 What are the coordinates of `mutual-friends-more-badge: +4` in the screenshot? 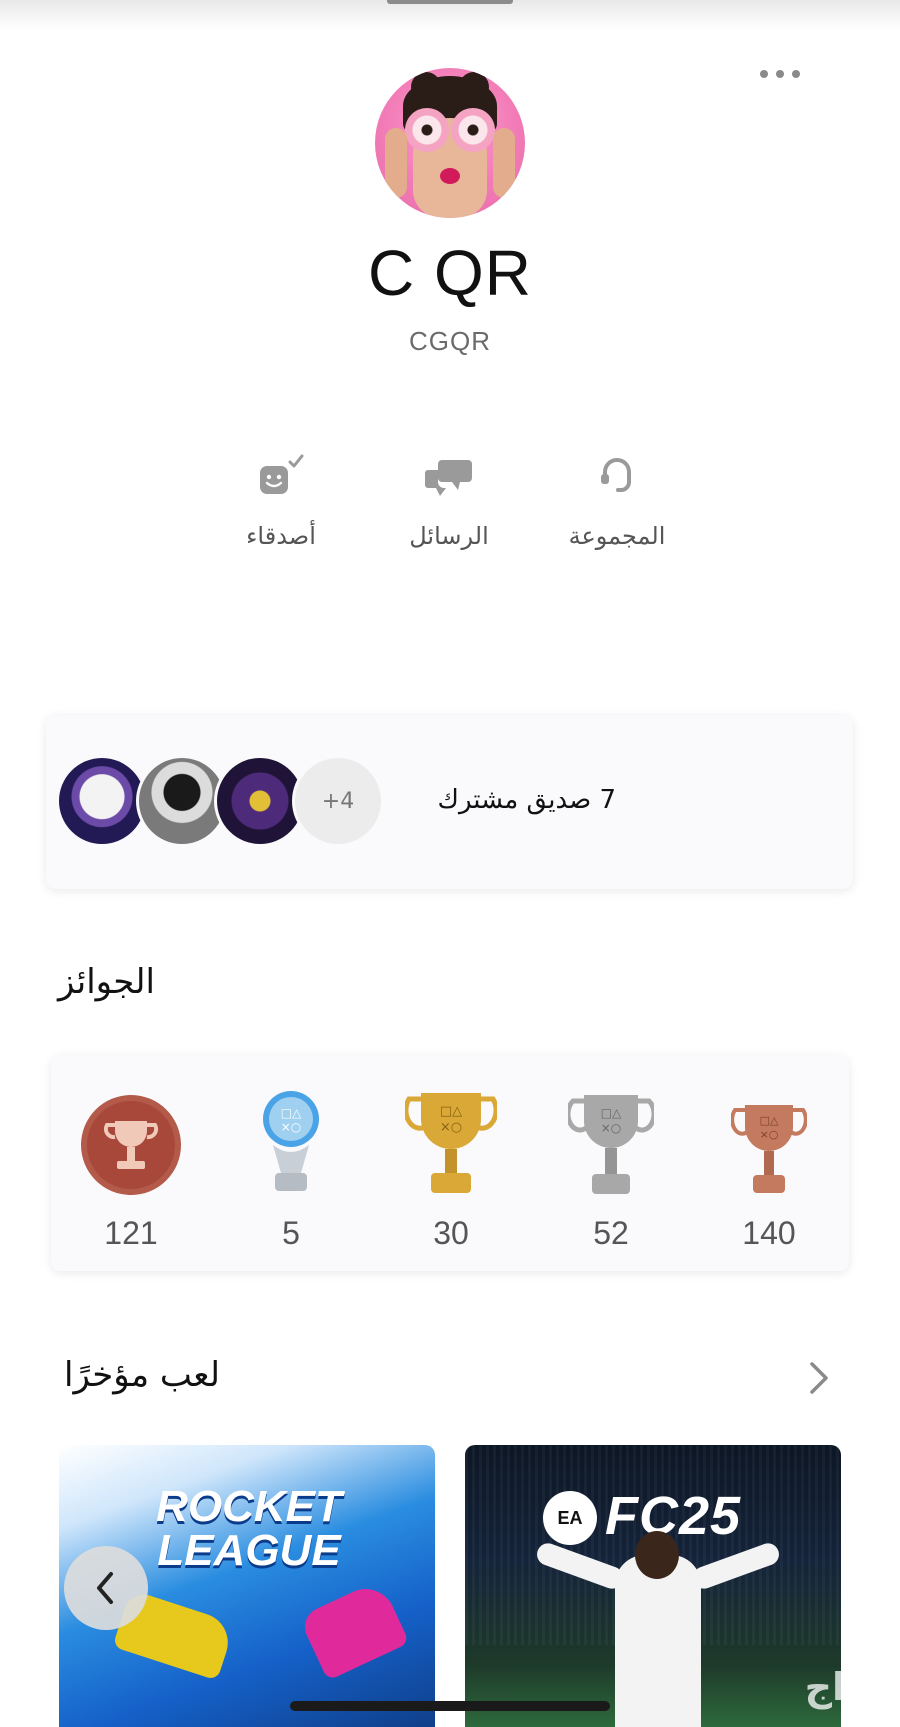 It's located at (338, 801).